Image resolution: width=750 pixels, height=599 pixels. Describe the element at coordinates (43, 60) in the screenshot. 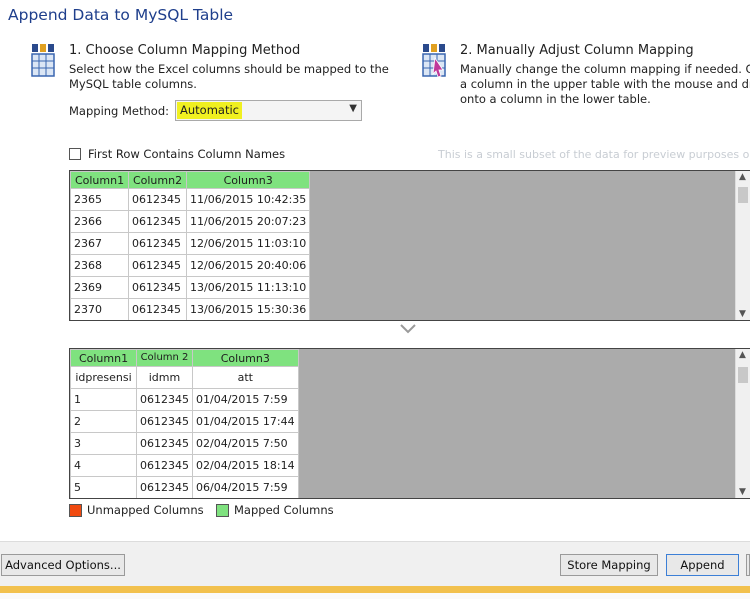

I see `table-mapping-icon` at that location.